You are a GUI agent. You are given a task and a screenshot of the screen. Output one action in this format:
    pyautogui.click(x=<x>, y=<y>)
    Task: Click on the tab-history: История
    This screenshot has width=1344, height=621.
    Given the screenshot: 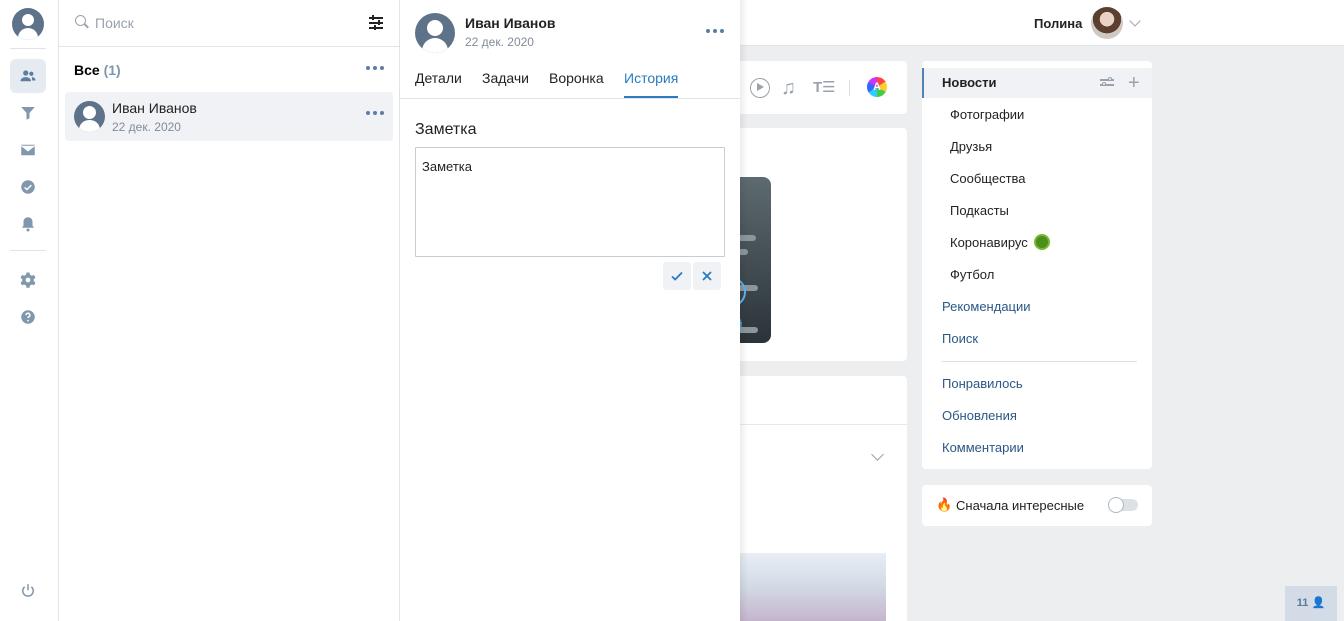 What is the action you would take?
    pyautogui.click(x=651, y=84)
    